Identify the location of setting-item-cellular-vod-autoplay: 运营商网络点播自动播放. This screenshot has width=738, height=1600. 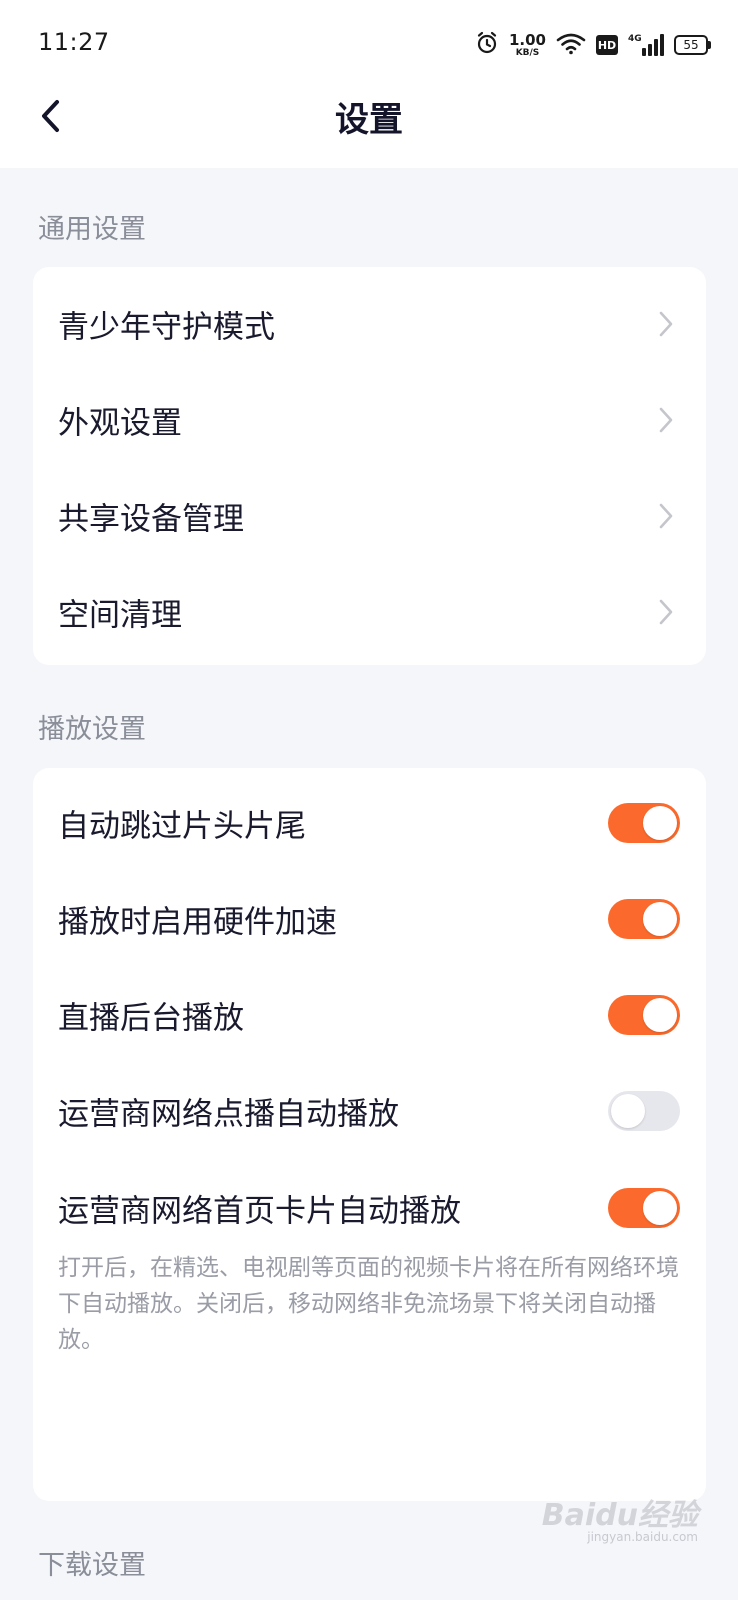
(369, 1111).